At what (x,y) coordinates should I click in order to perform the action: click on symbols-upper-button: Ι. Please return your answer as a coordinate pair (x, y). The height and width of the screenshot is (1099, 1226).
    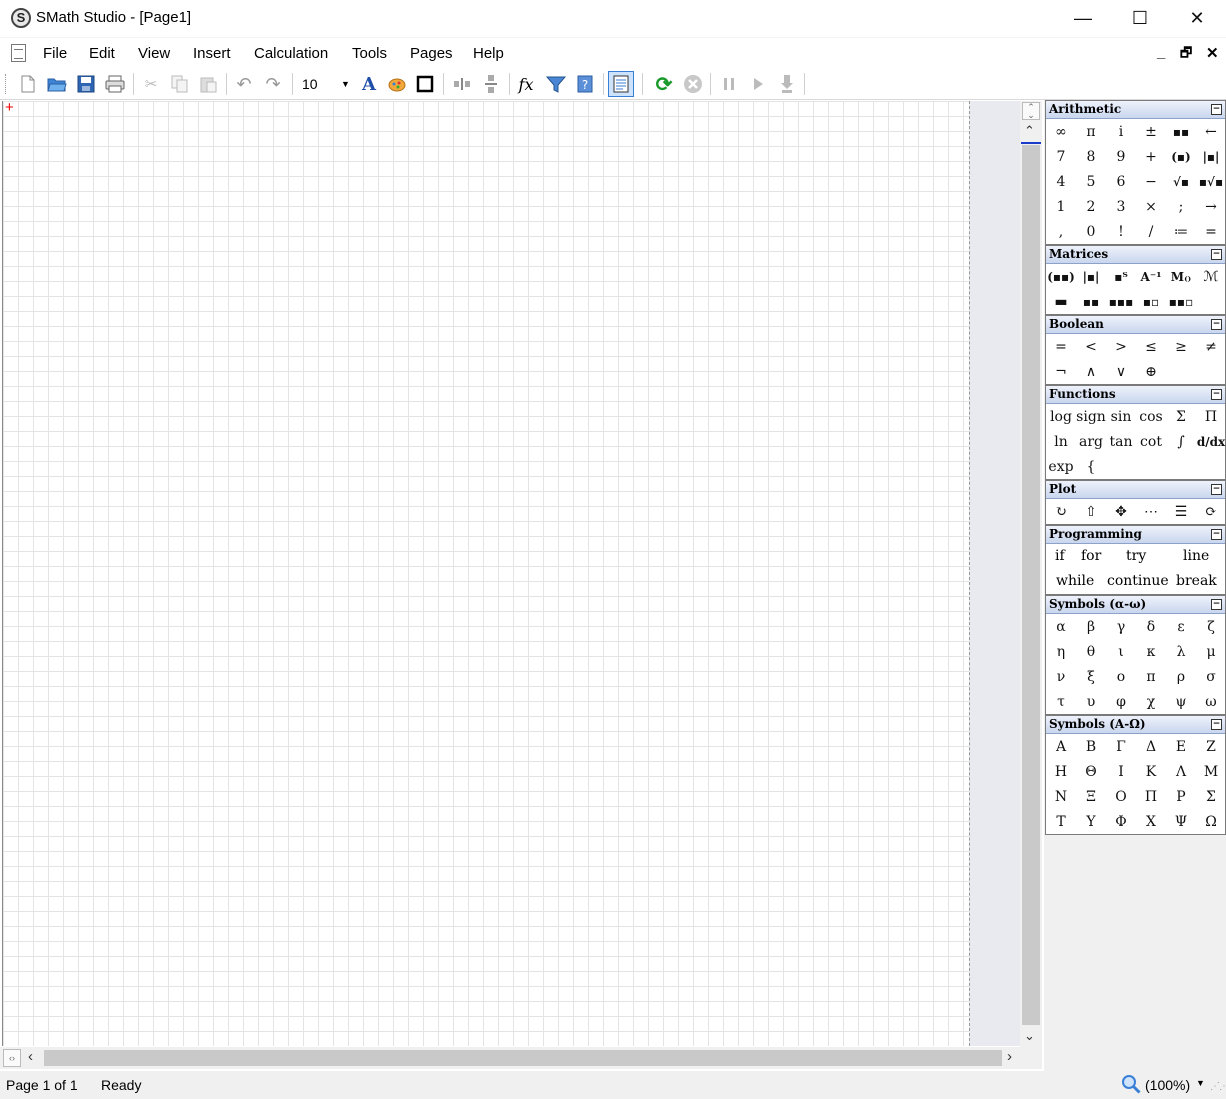
    Looking at the image, I should click on (1121, 771).